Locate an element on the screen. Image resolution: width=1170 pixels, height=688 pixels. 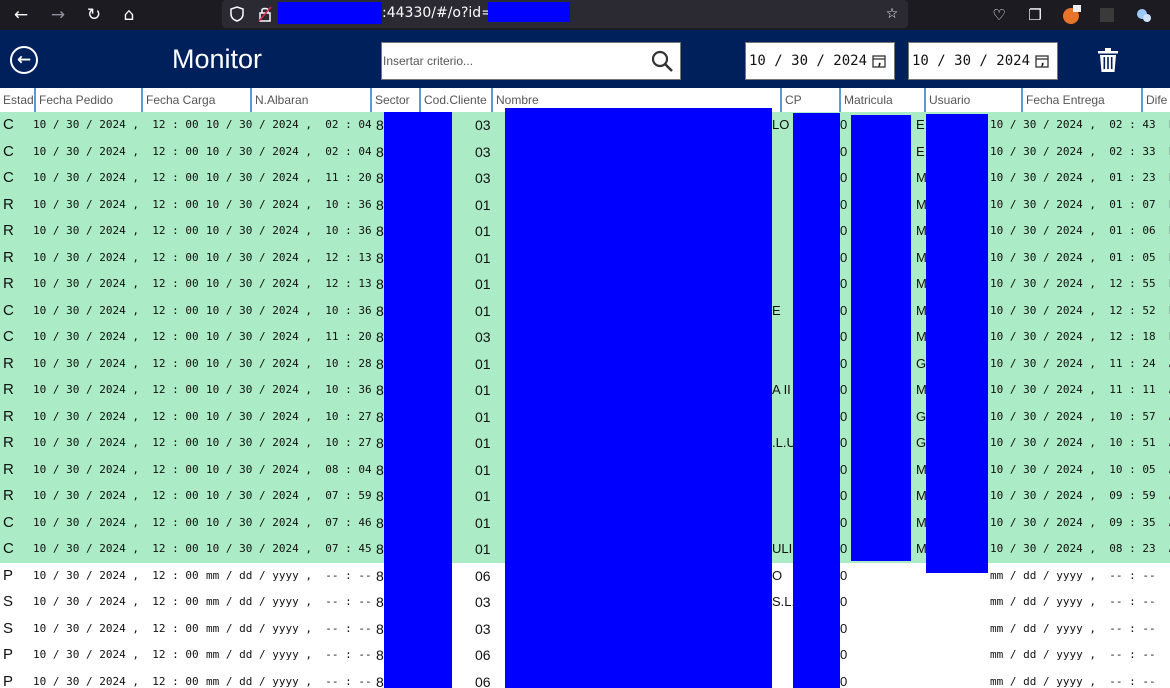
col-cp: CP is located at coordinates (811, 100).